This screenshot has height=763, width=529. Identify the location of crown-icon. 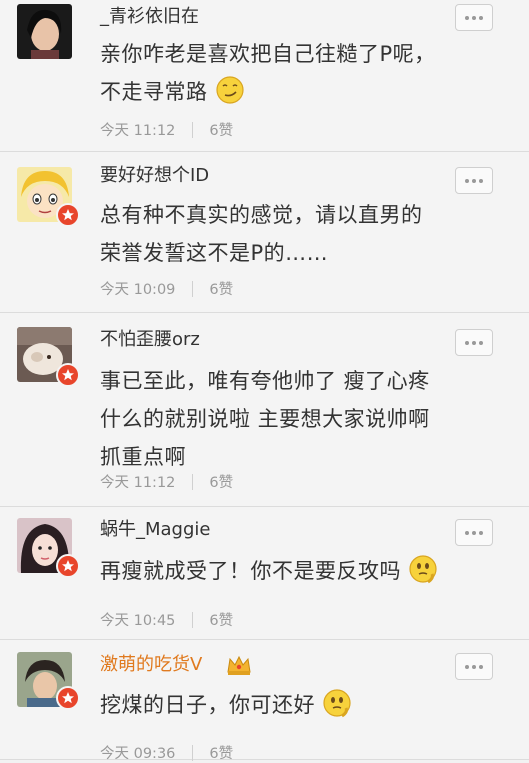
(239, 667).